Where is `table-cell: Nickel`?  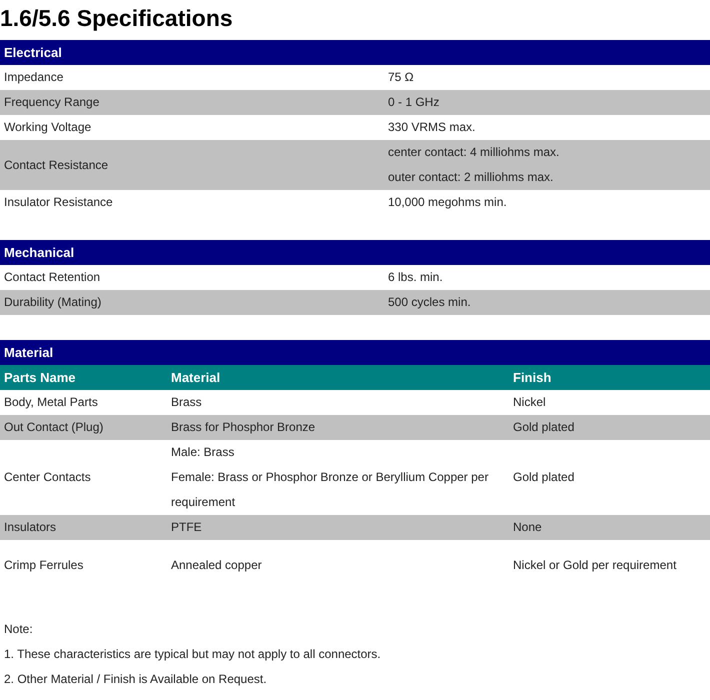 table-cell: Nickel is located at coordinates (529, 402).